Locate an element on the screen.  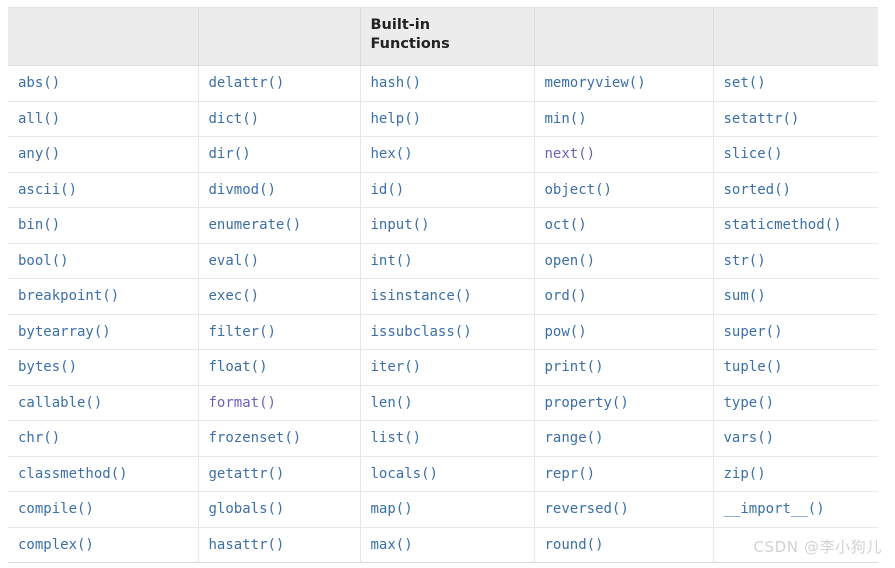
function-link: property() is located at coordinates (587, 403).